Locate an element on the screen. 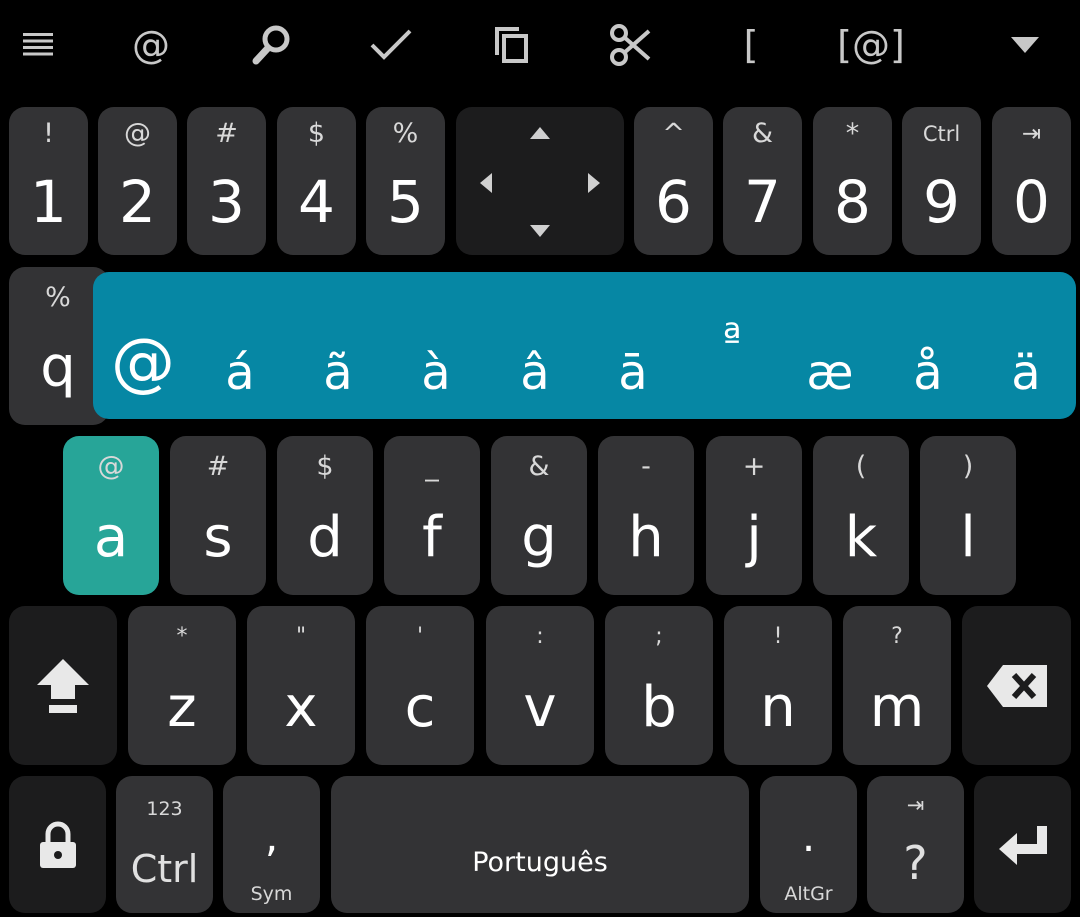 The width and height of the screenshot is (1080, 917). key-hint: : is located at coordinates (540, 636).